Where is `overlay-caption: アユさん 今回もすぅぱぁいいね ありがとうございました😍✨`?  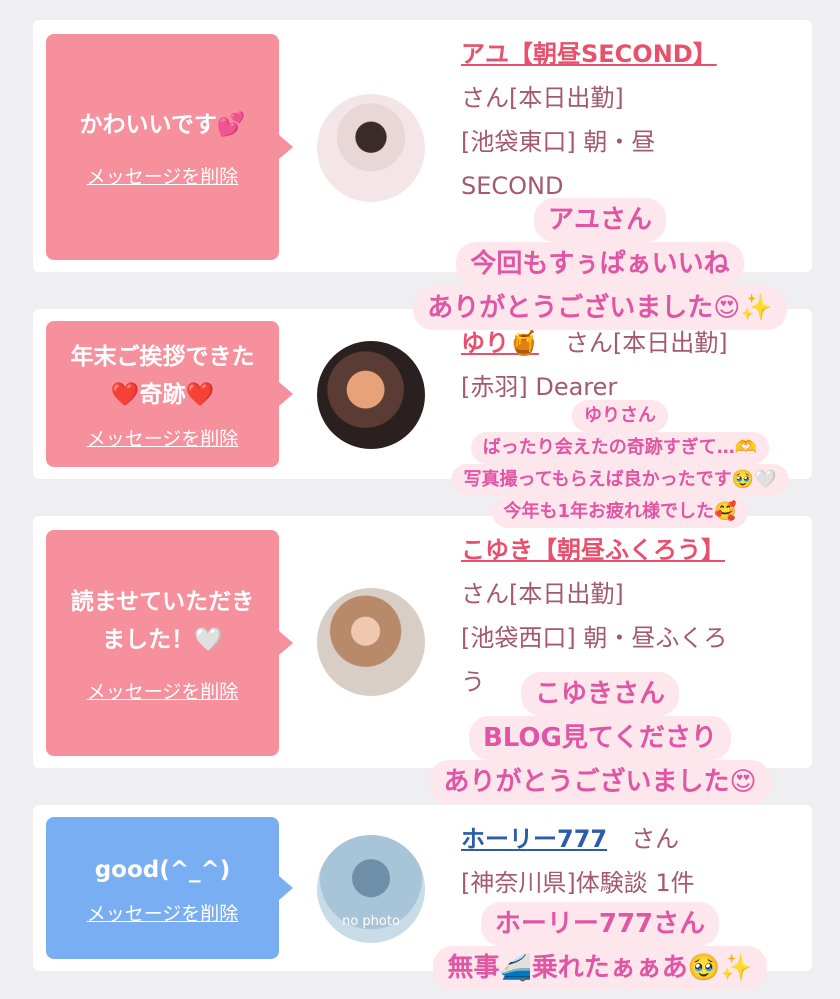 overlay-caption: アユさん 今回もすぅぱぁいいね ありがとうございました😍✨ is located at coordinates (600, 264).